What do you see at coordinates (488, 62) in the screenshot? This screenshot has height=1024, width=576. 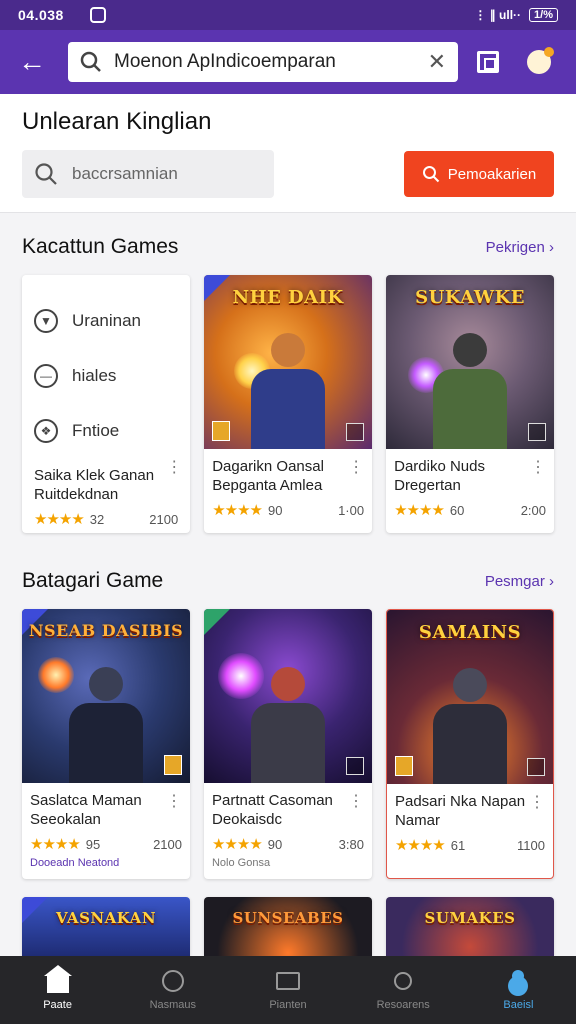 I see `tabs-button` at bounding box center [488, 62].